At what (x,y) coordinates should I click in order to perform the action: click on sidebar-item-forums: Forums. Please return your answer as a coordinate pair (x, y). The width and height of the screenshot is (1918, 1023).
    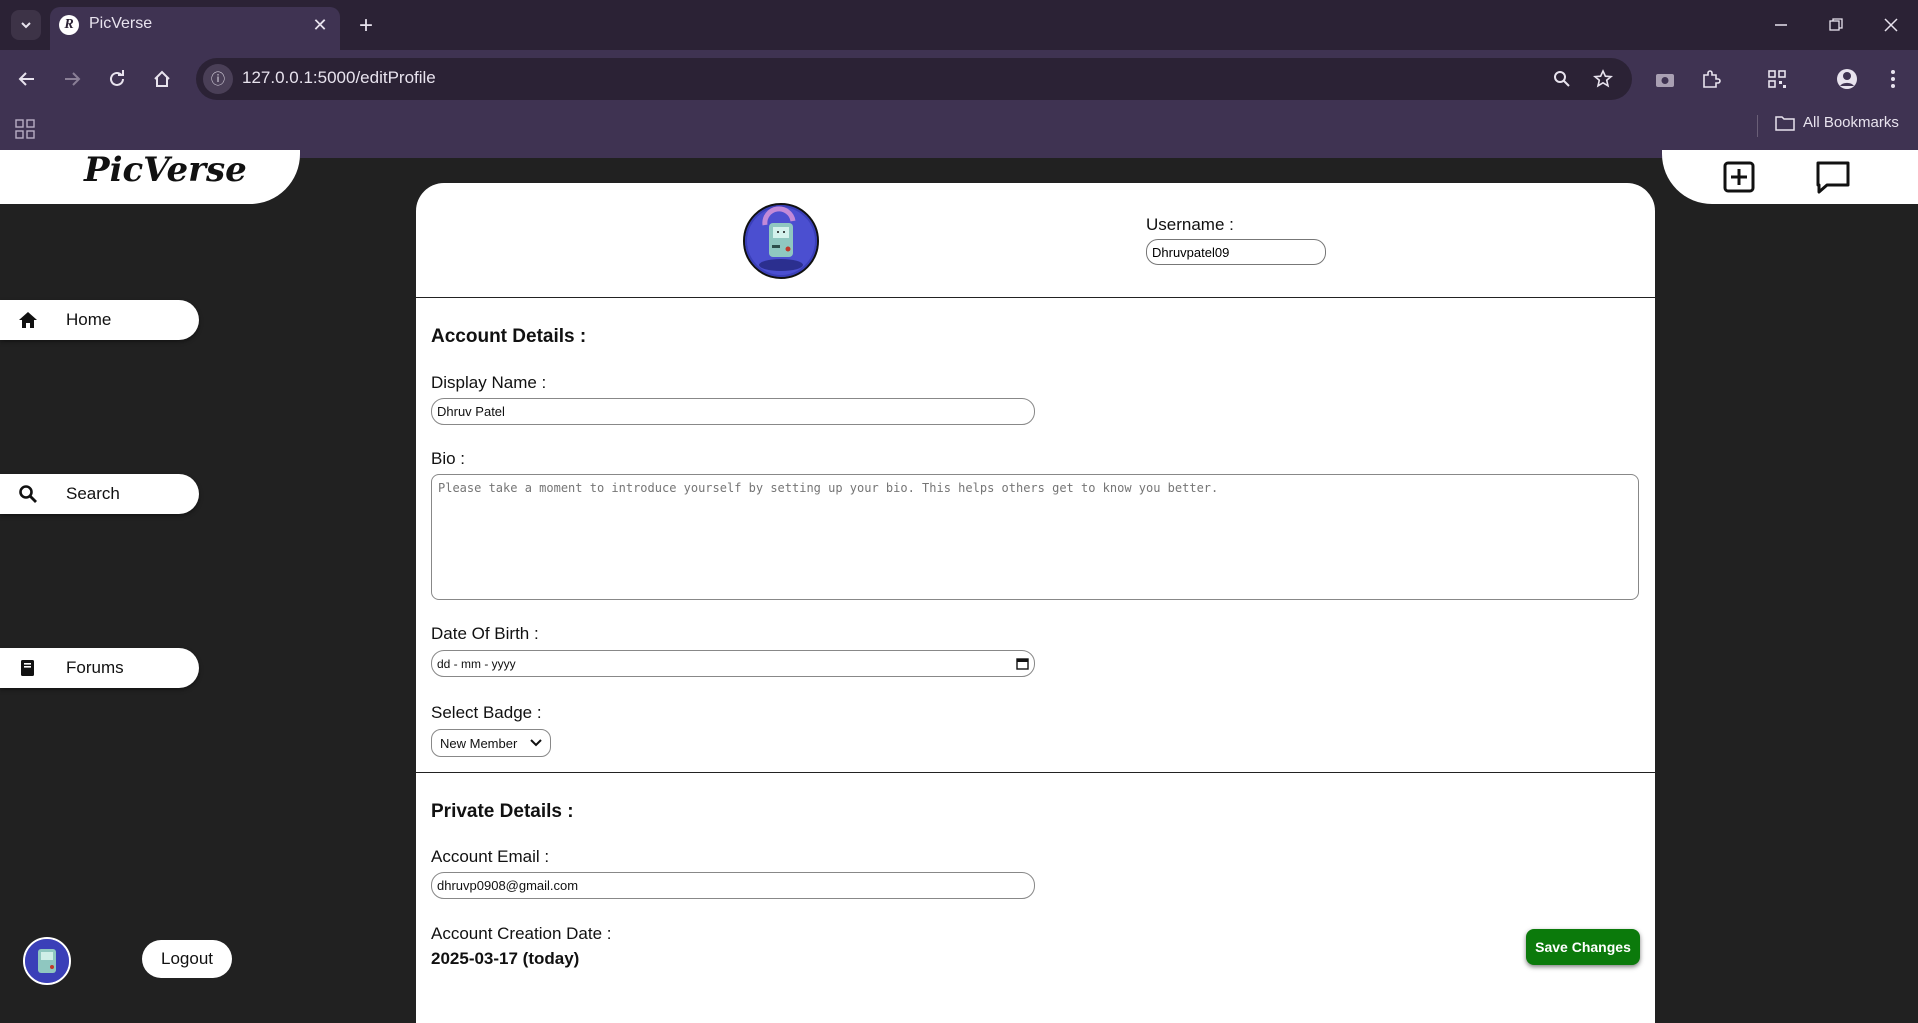
    Looking at the image, I should click on (99, 668).